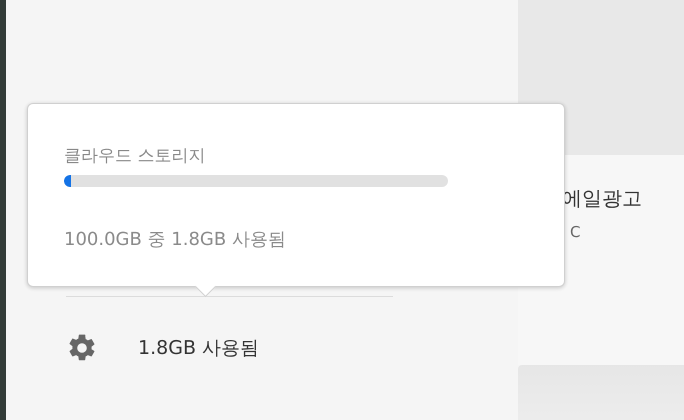 This screenshot has width=684, height=420. I want to click on item-subtitle: C, so click(575, 232).